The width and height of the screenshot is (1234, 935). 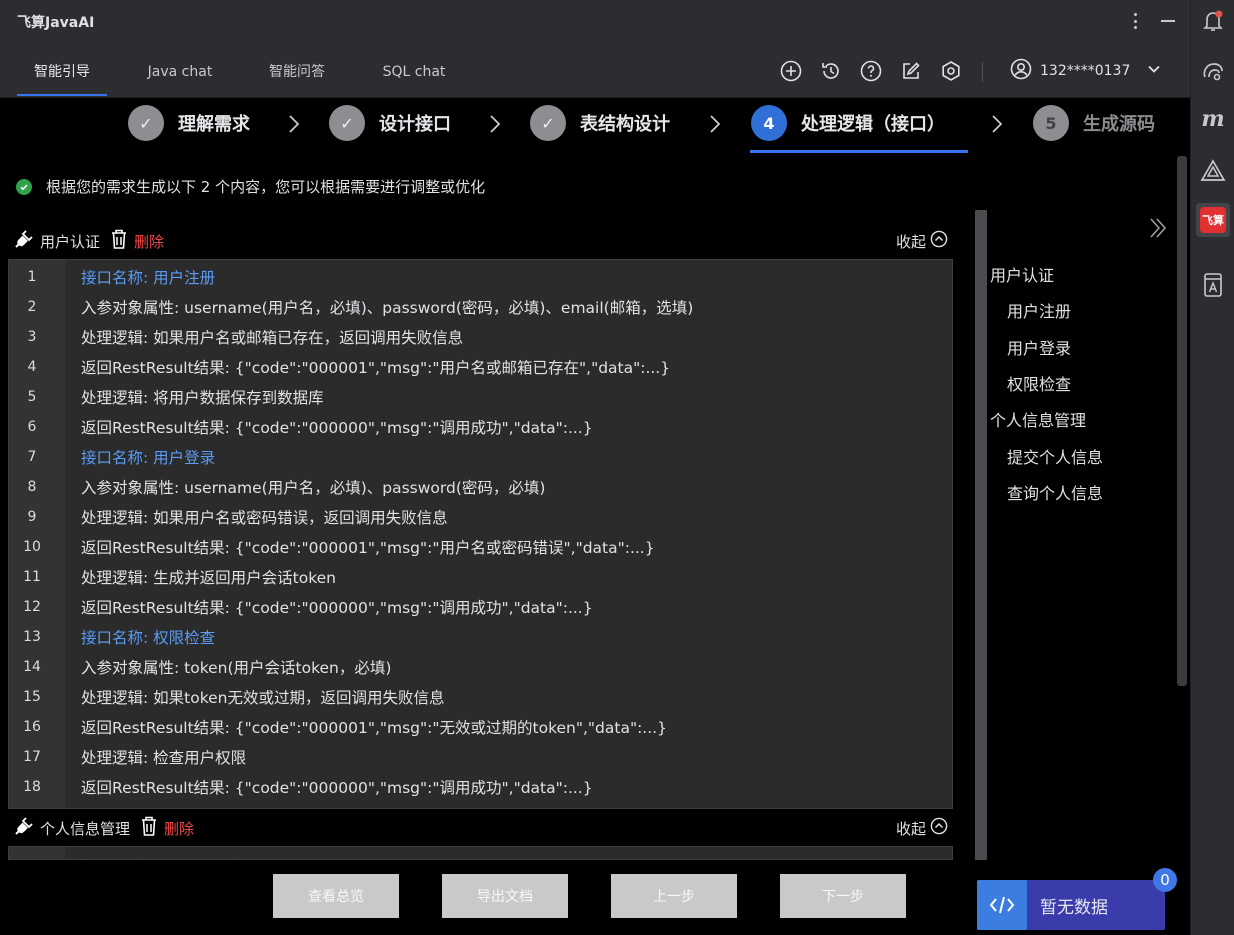 What do you see at coordinates (1182, 421) in the screenshot?
I see `outline-scrollbar` at bounding box center [1182, 421].